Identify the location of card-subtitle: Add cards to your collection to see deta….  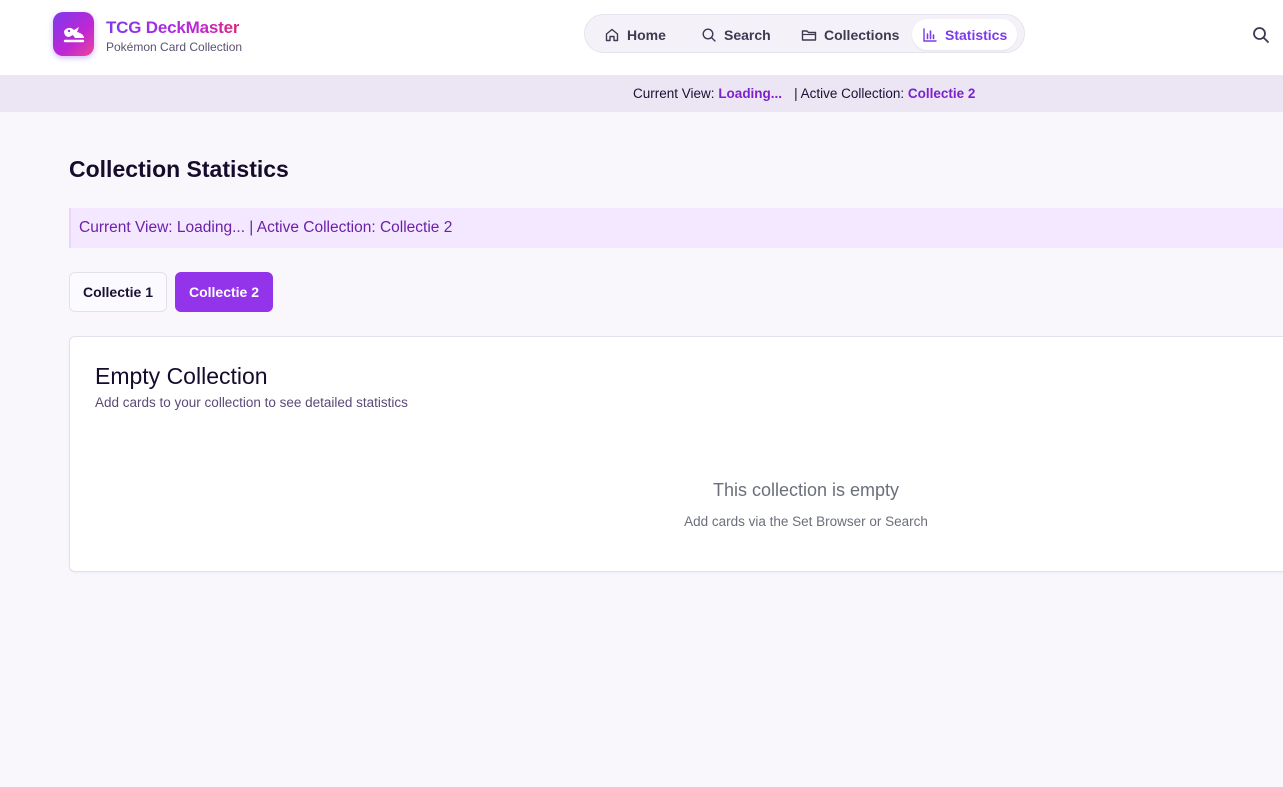
(251, 402).